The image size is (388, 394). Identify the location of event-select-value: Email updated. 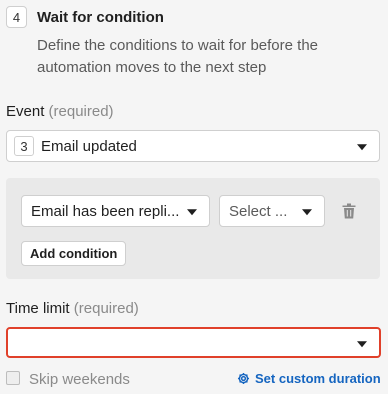
(89, 146).